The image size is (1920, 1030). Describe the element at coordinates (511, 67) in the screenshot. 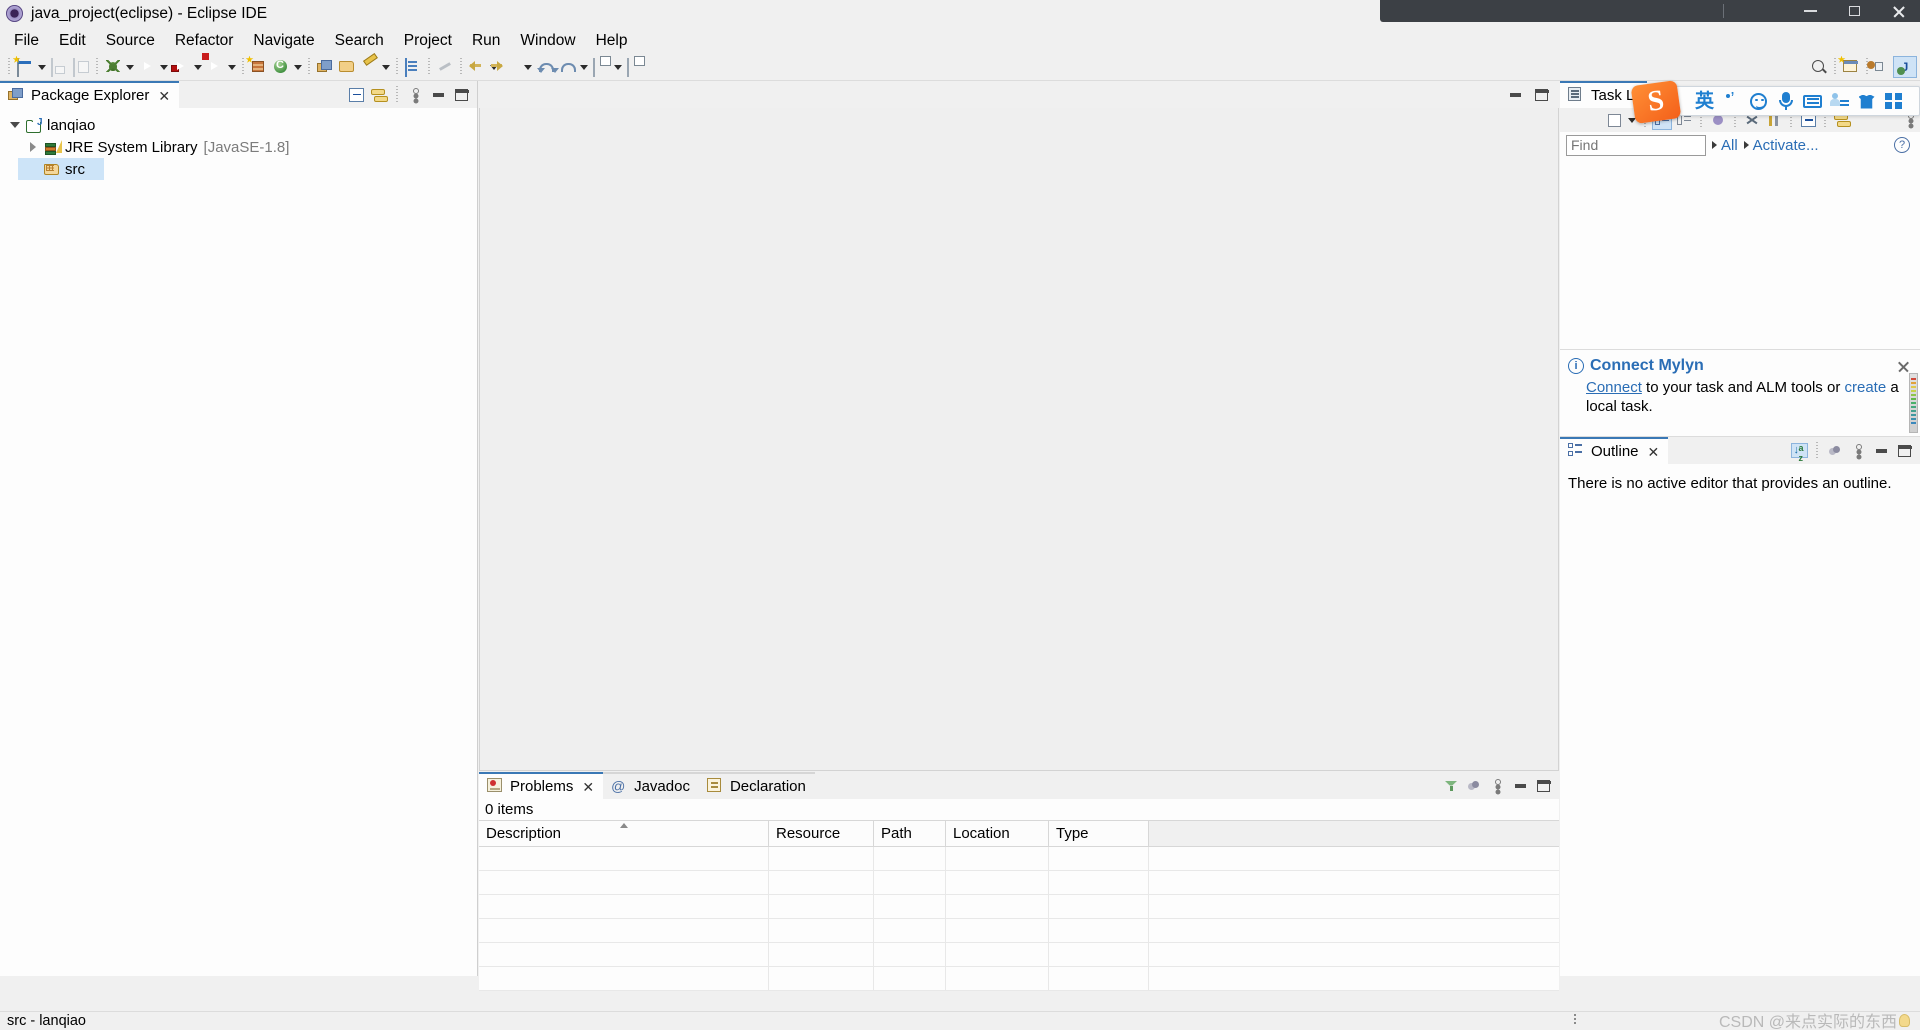

I see `forward-button` at that location.